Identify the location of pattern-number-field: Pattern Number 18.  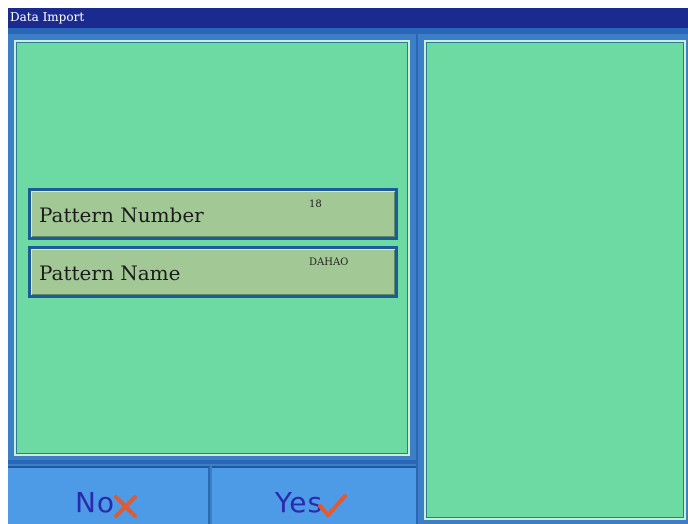
(213, 214).